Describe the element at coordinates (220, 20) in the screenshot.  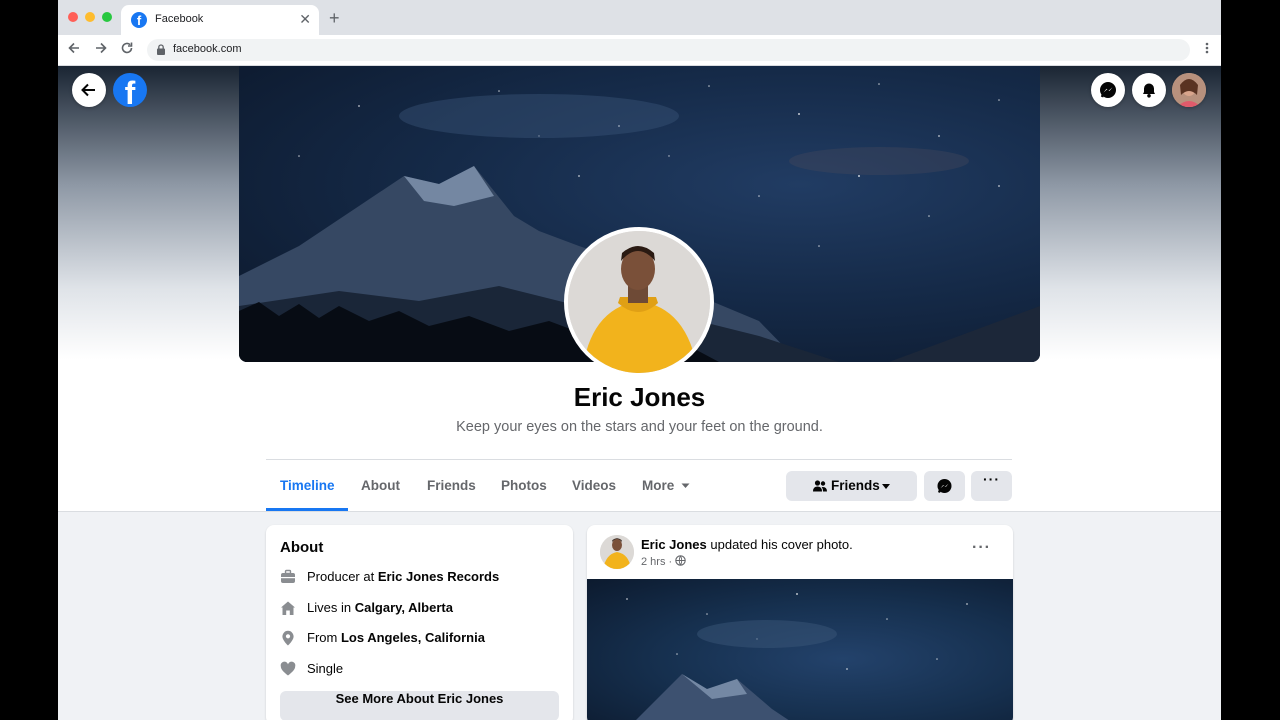
I see `browser-tab: f Facebook ✕` at that location.